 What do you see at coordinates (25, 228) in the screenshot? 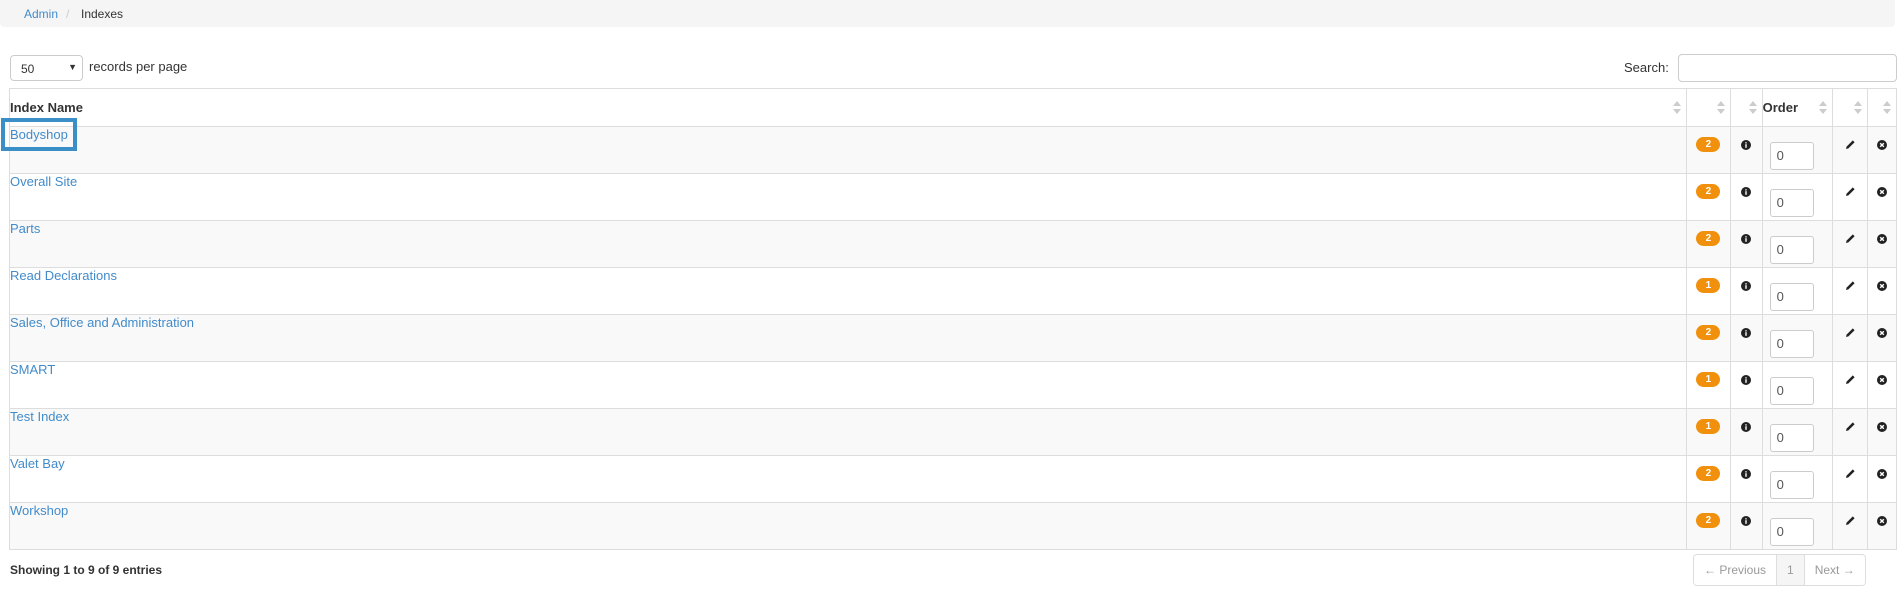
I see `index-name-link: Parts` at bounding box center [25, 228].